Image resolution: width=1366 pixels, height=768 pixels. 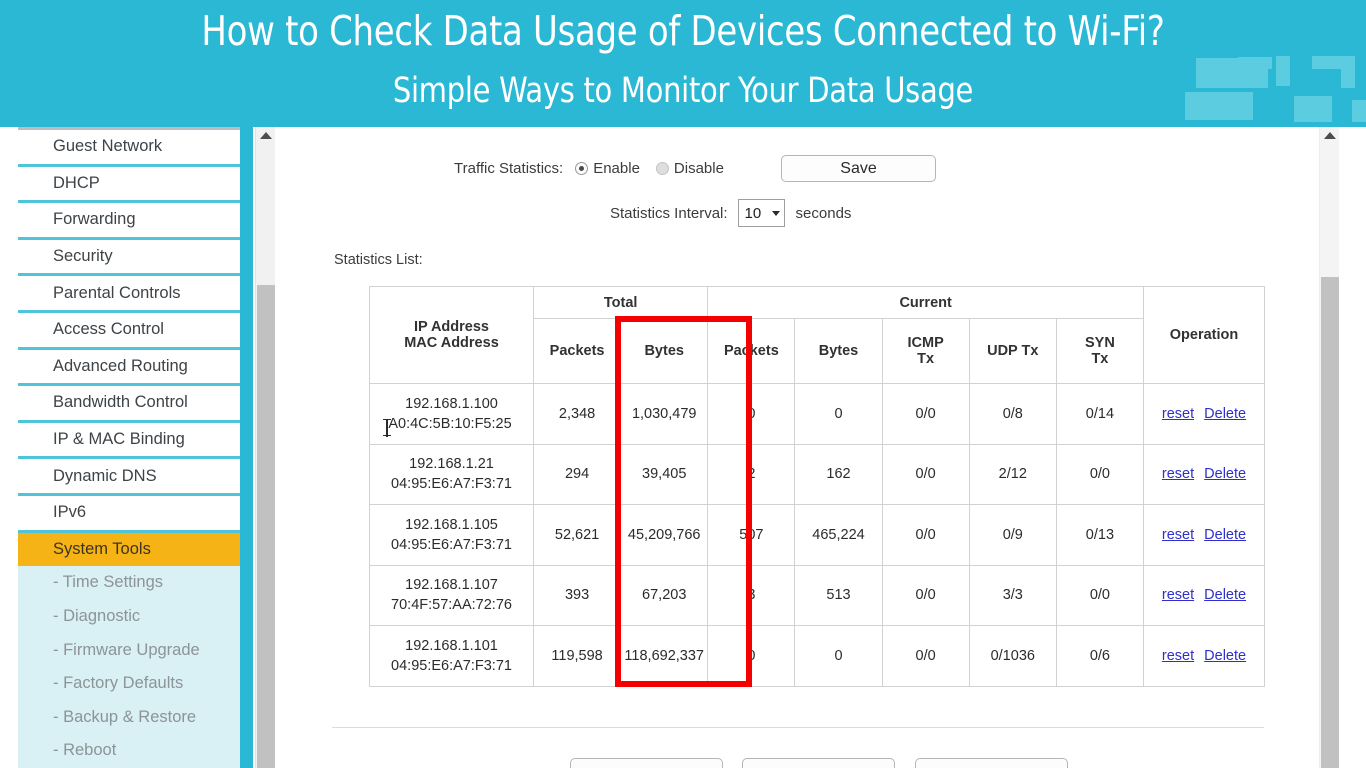 What do you see at coordinates (129, 182) in the screenshot?
I see `sidebar-item-dhcp: DHCP` at bounding box center [129, 182].